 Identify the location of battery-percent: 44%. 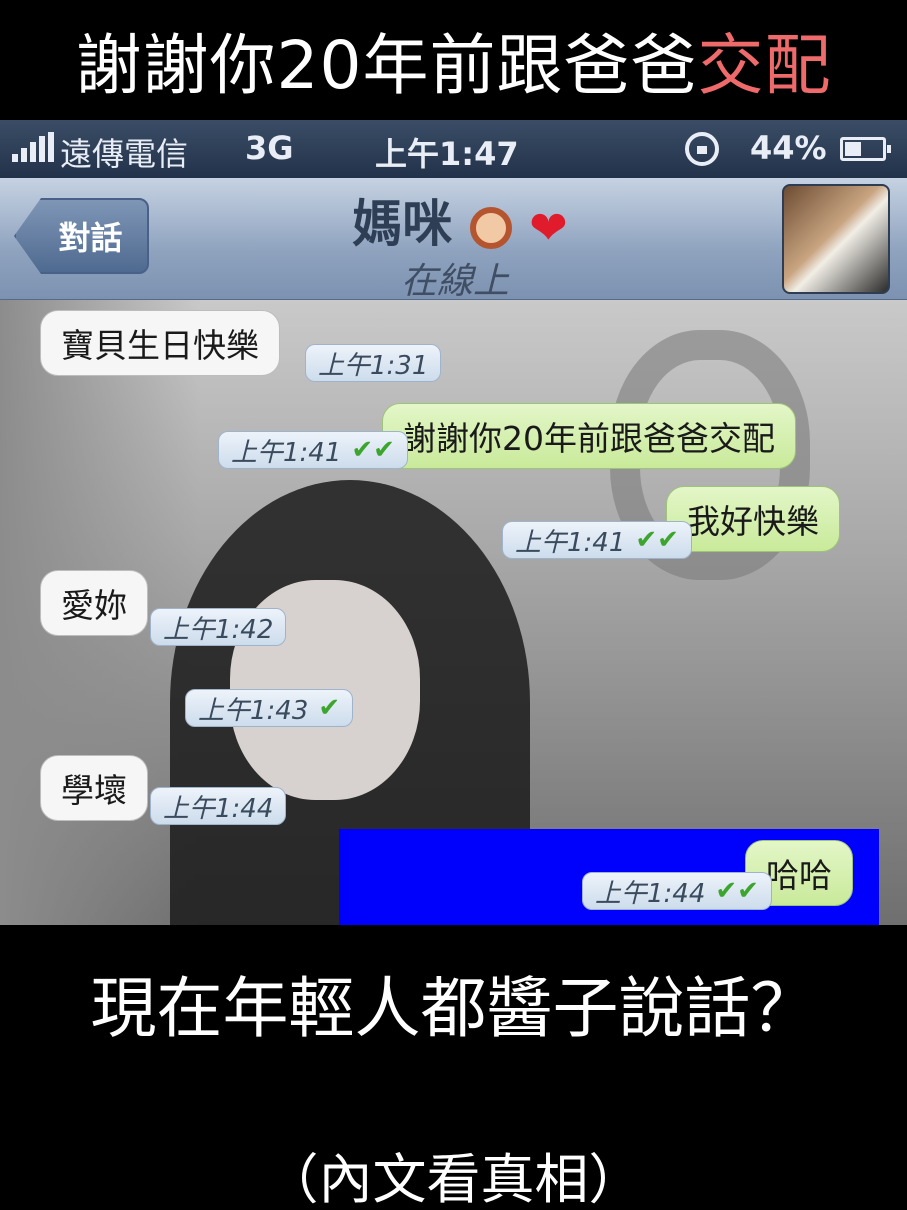
(788, 148).